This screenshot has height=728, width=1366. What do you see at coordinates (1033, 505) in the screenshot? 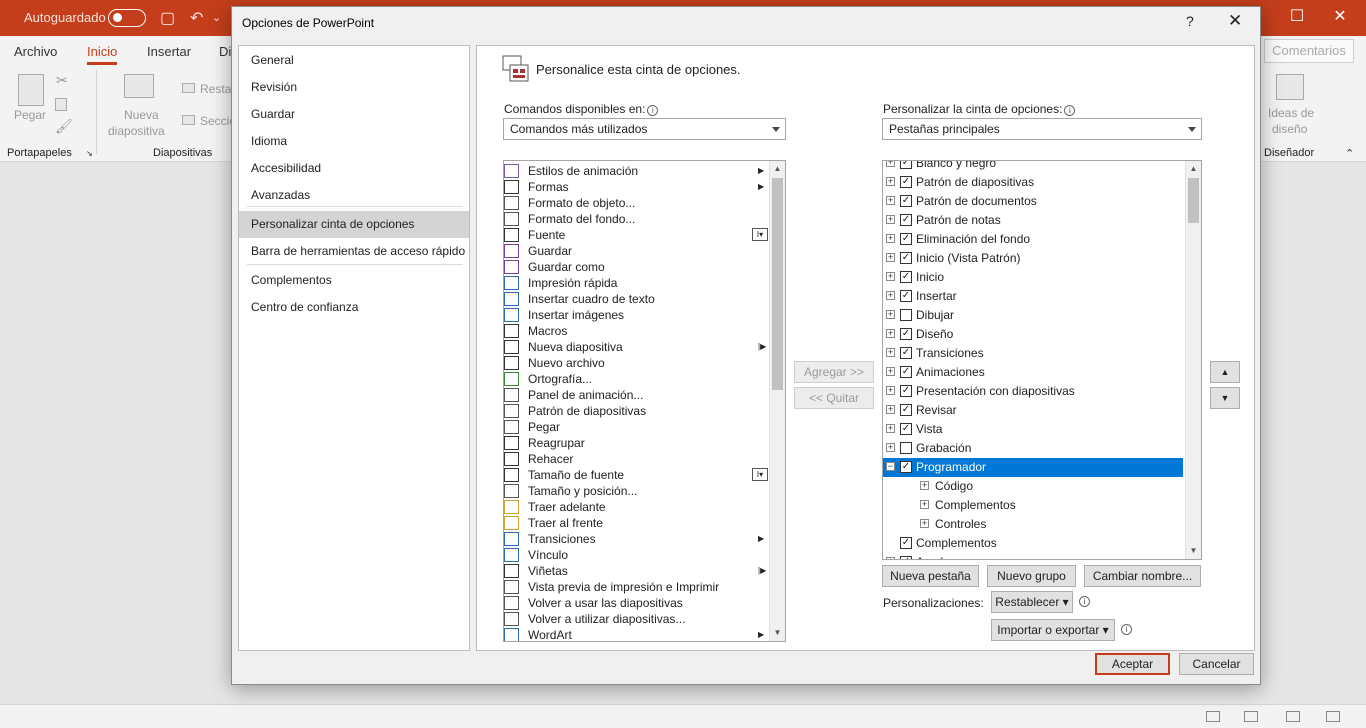
I see `ribbon-tree-item: + Complementos` at bounding box center [1033, 505].